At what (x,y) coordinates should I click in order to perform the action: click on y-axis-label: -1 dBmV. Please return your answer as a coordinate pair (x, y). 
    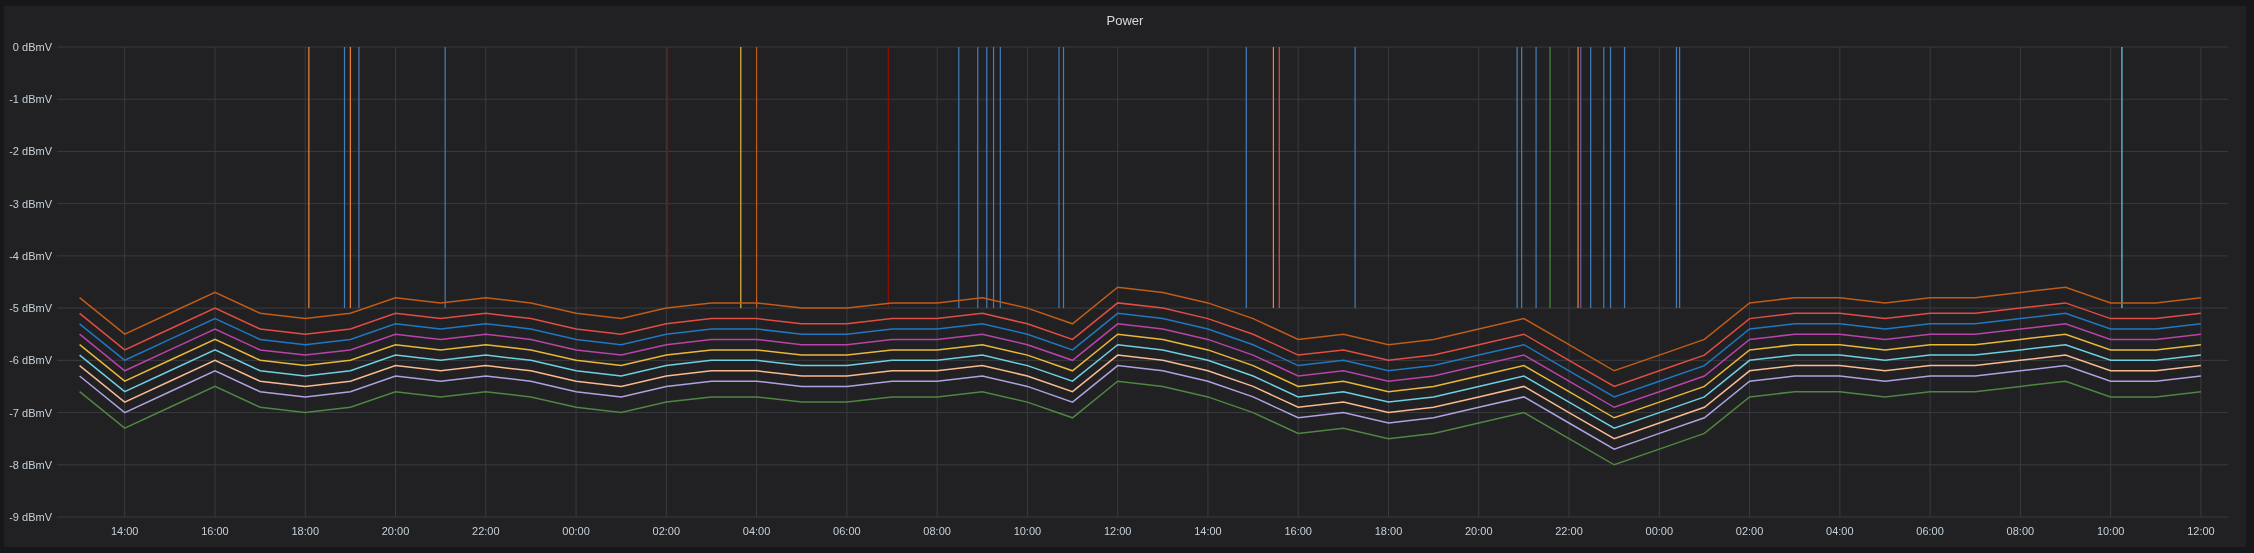
    Looking at the image, I should click on (30, 99).